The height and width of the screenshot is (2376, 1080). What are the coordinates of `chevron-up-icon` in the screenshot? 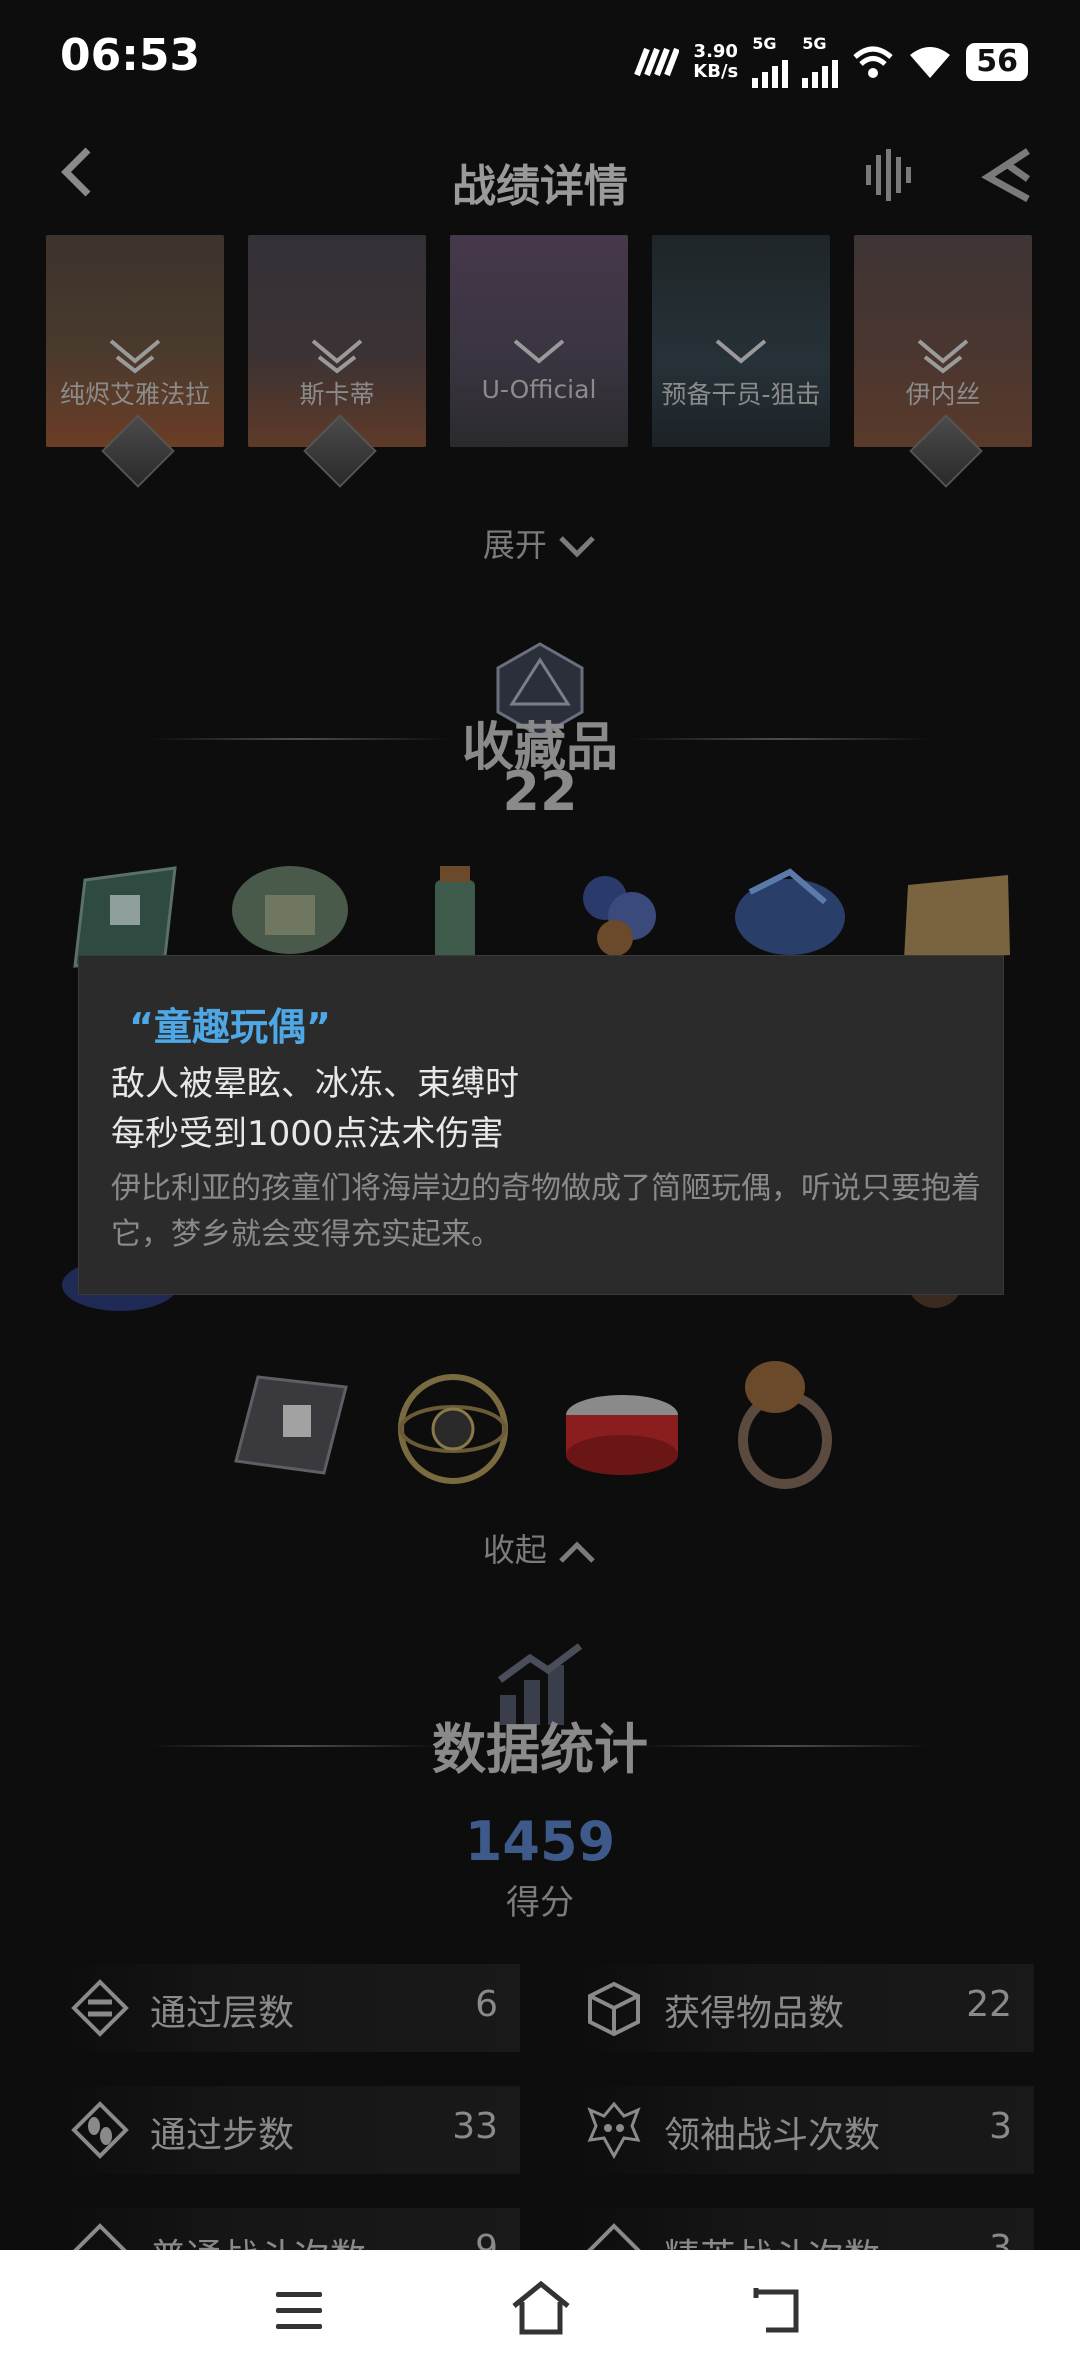 It's located at (577, 1552).